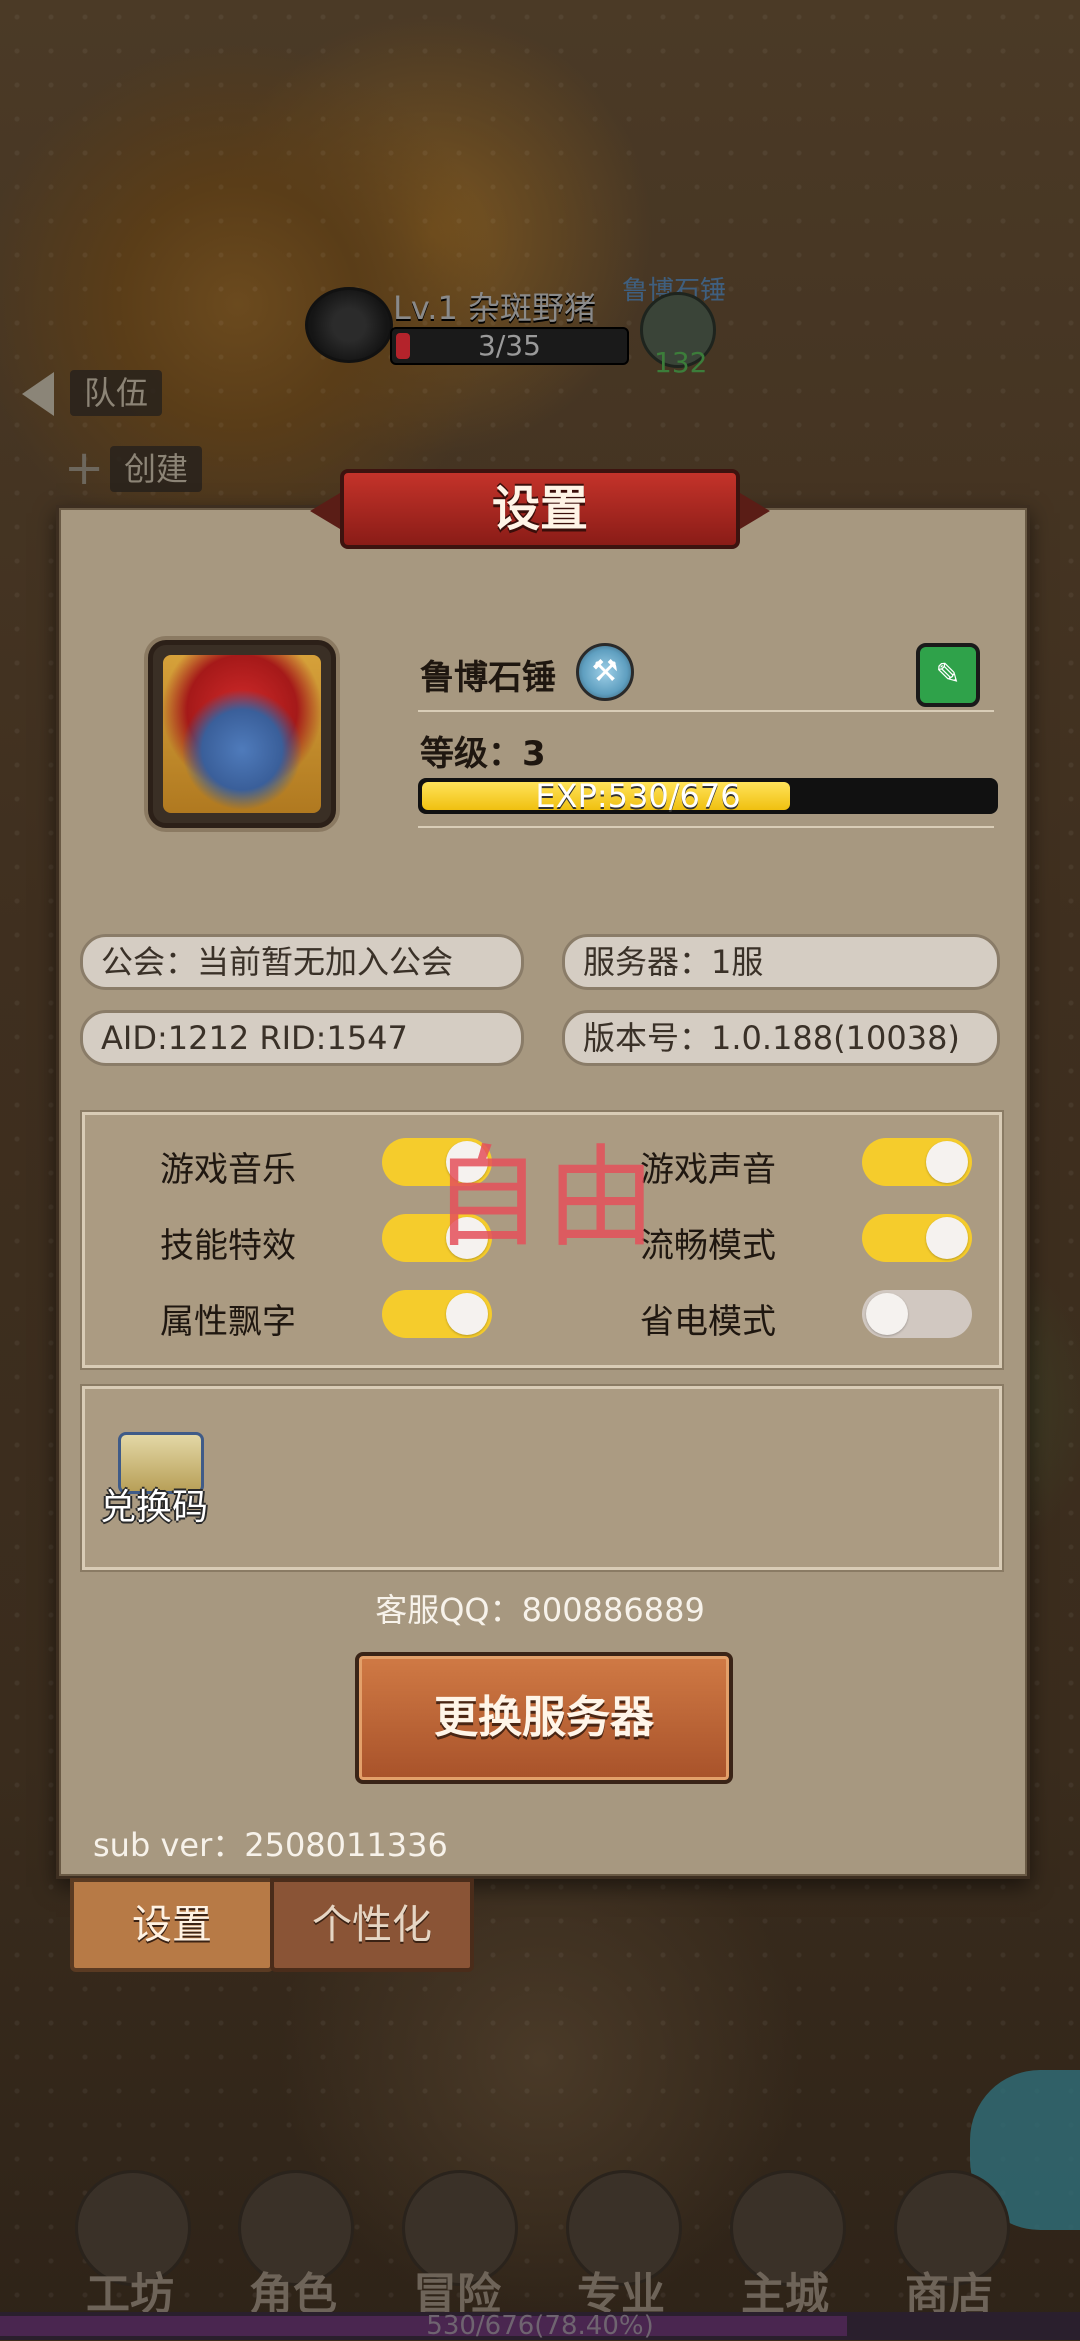 This screenshot has height=2341, width=1080. Describe the element at coordinates (546, 1198) in the screenshot. I see `watermark-text: 自由` at that location.